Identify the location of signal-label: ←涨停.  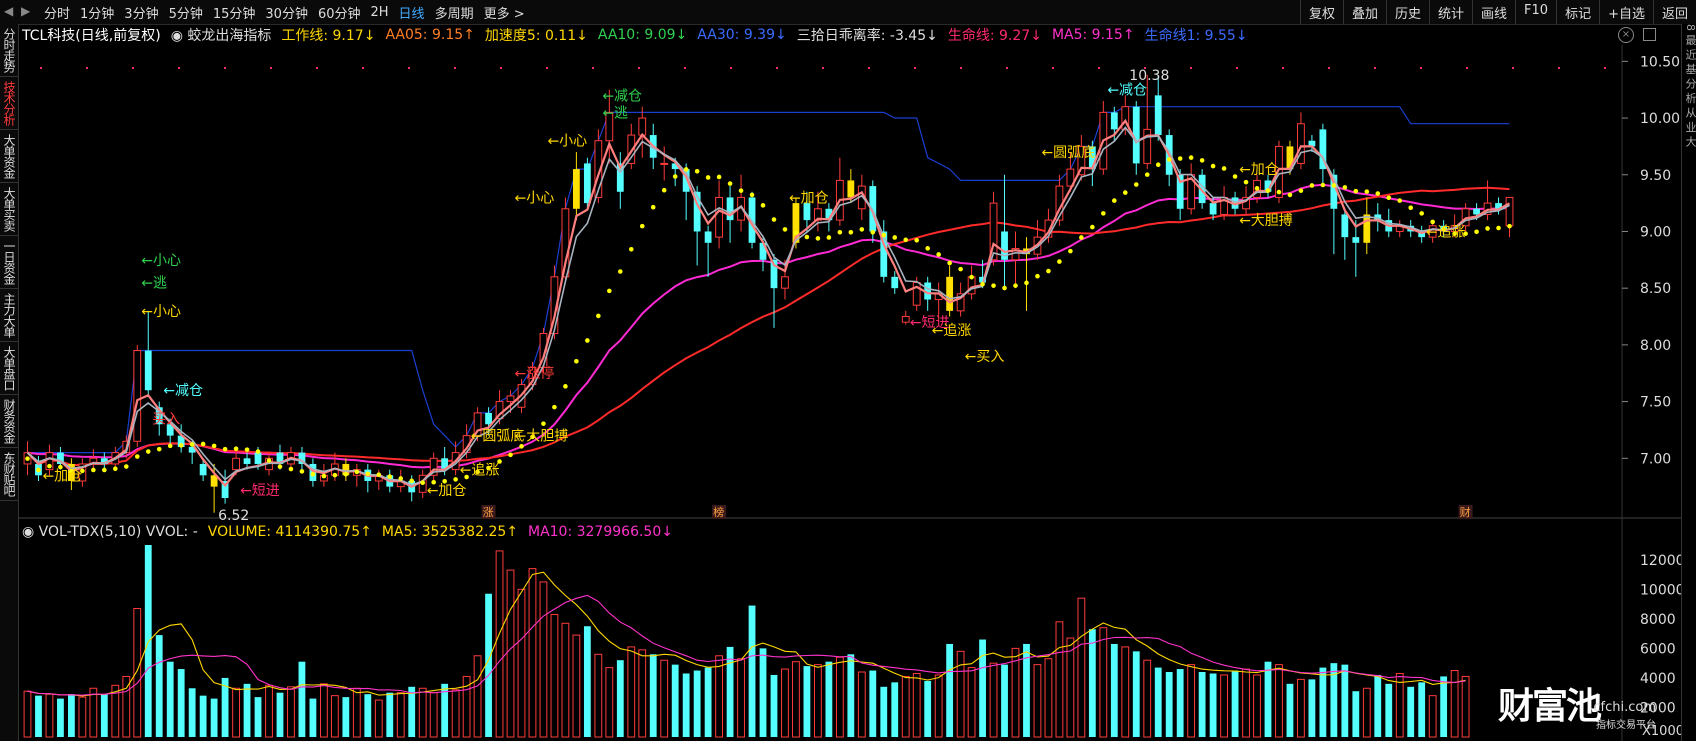
(535, 373).